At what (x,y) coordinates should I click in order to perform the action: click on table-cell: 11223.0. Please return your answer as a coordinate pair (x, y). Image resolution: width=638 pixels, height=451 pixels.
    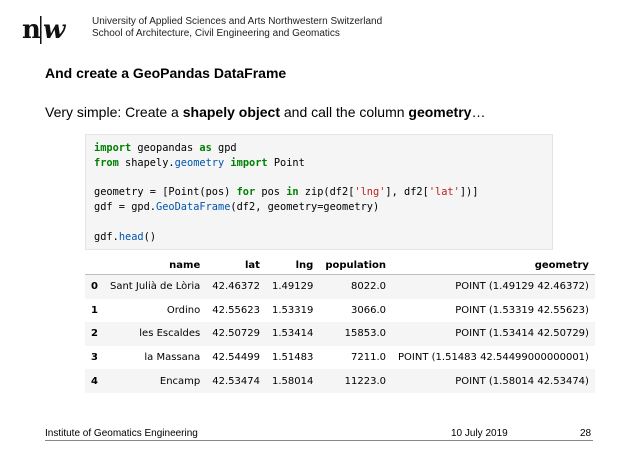
    Looking at the image, I should click on (365, 381).